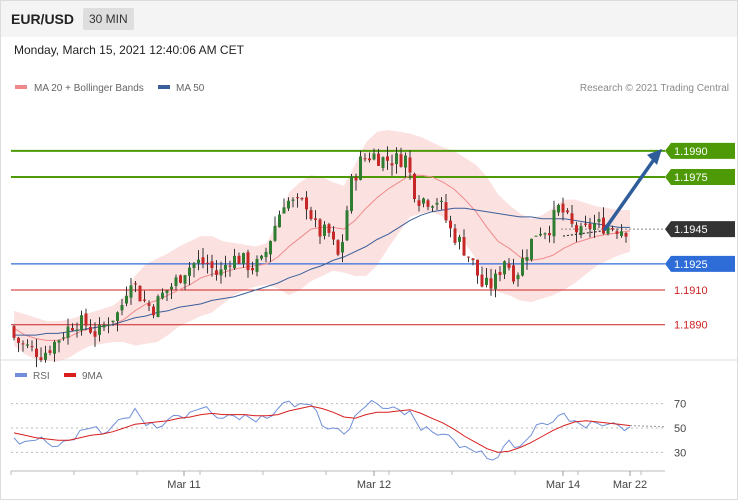 This screenshot has width=738, height=500. I want to click on legend-9ma-label: 9MA, so click(92, 376).